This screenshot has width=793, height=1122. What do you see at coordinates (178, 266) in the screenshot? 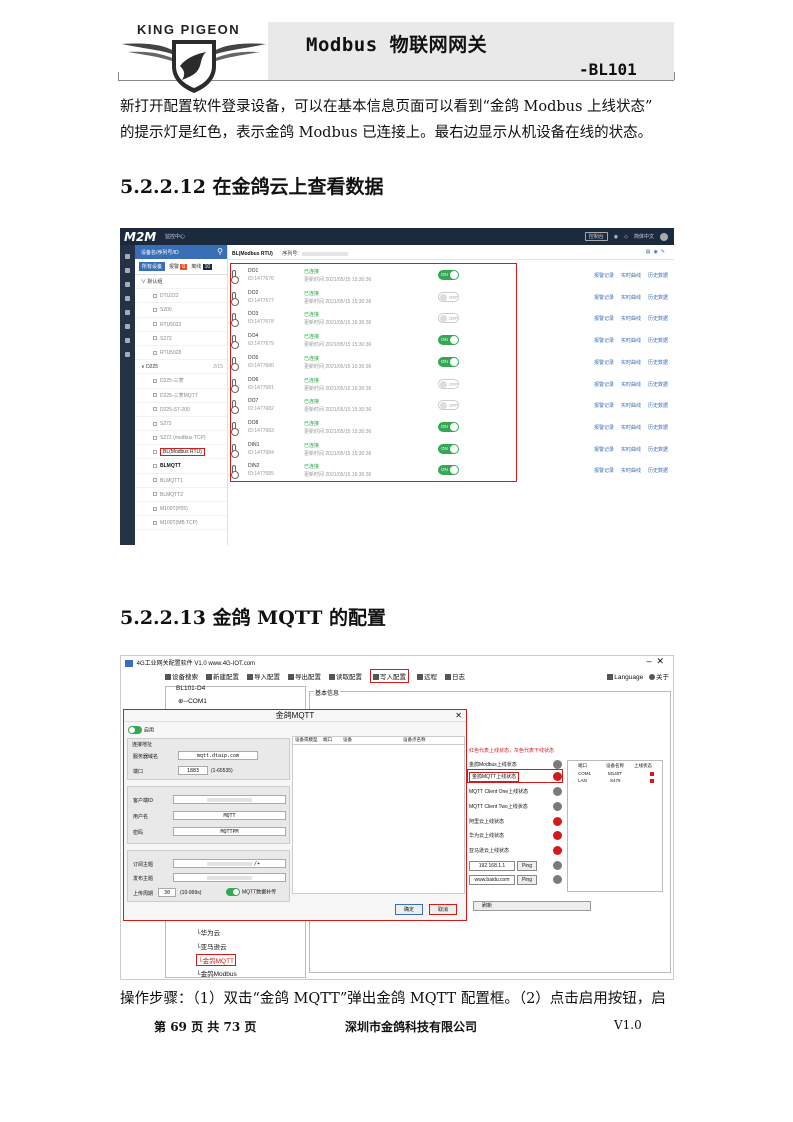
I see `tab-alarm: 报警 0` at bounding box center [178, 266].